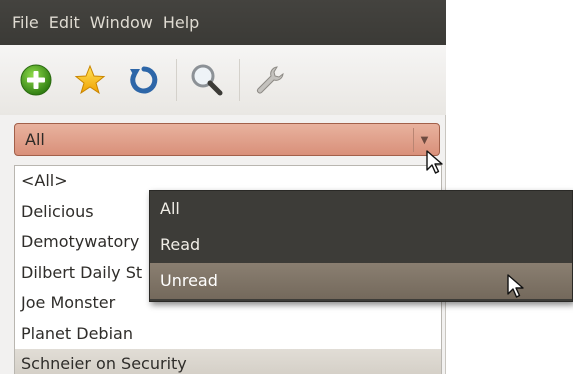 The height and width of the screenshot is (374, 573). I want to click on add-icon, so click(36, 80).